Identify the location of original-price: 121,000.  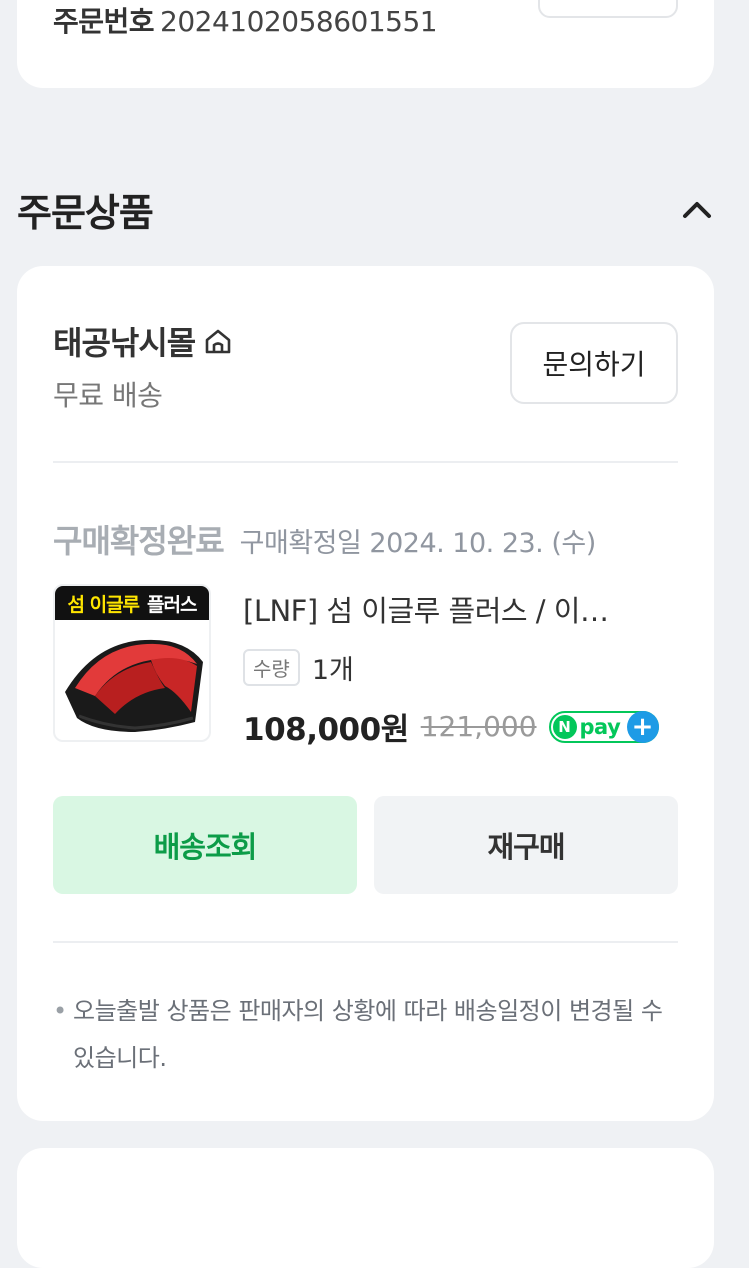
(478, 726).